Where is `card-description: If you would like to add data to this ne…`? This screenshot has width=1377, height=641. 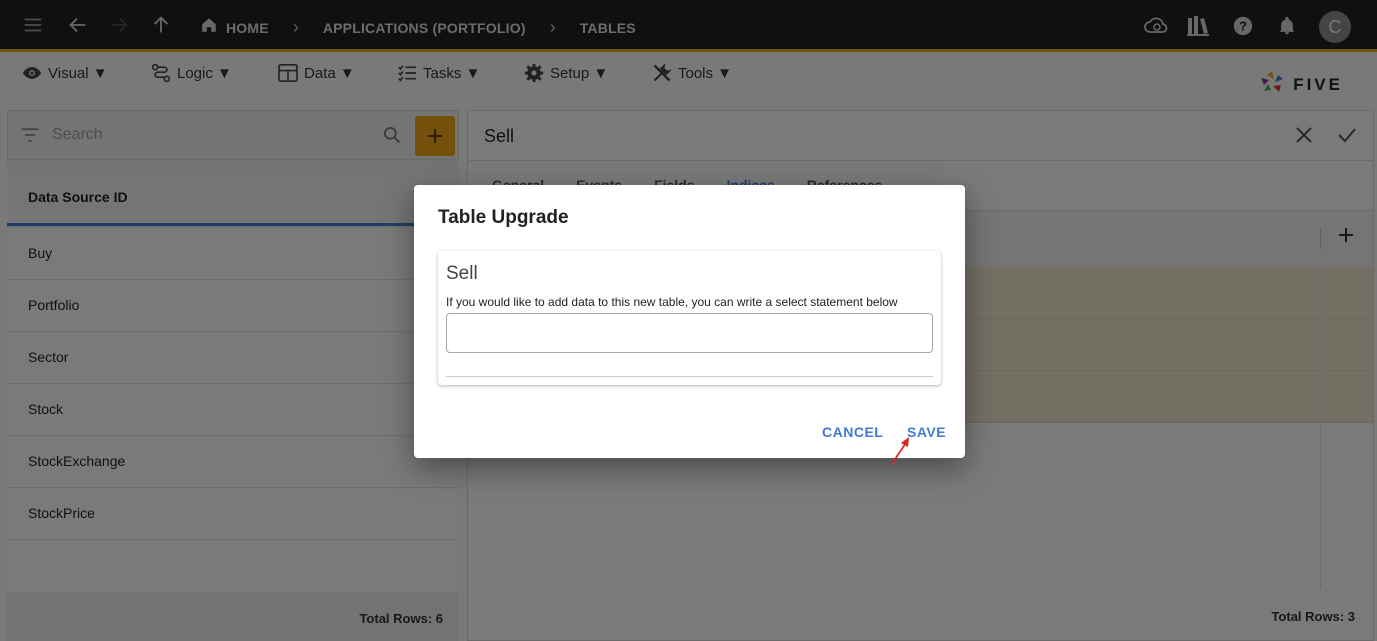
card-description: If you would like to add data to this ne… is located at coordinates (672, 302).